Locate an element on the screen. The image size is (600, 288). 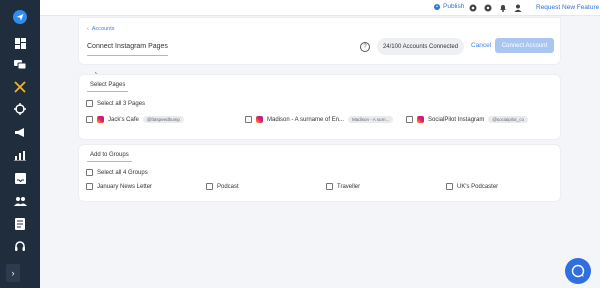
page-name: SocialPilot Instagram is located at coordinates (456, 119).